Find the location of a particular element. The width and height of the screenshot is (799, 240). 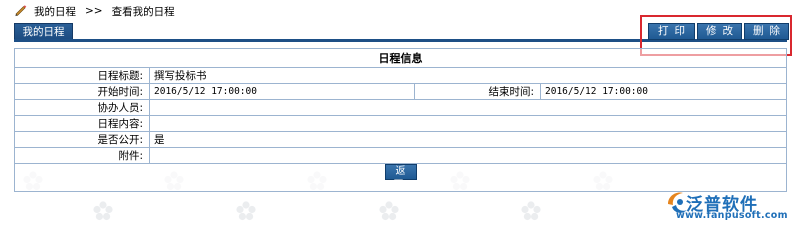

breadcrumb-item-my-schedule: 我的日程 is located at coordinates (55, 11).